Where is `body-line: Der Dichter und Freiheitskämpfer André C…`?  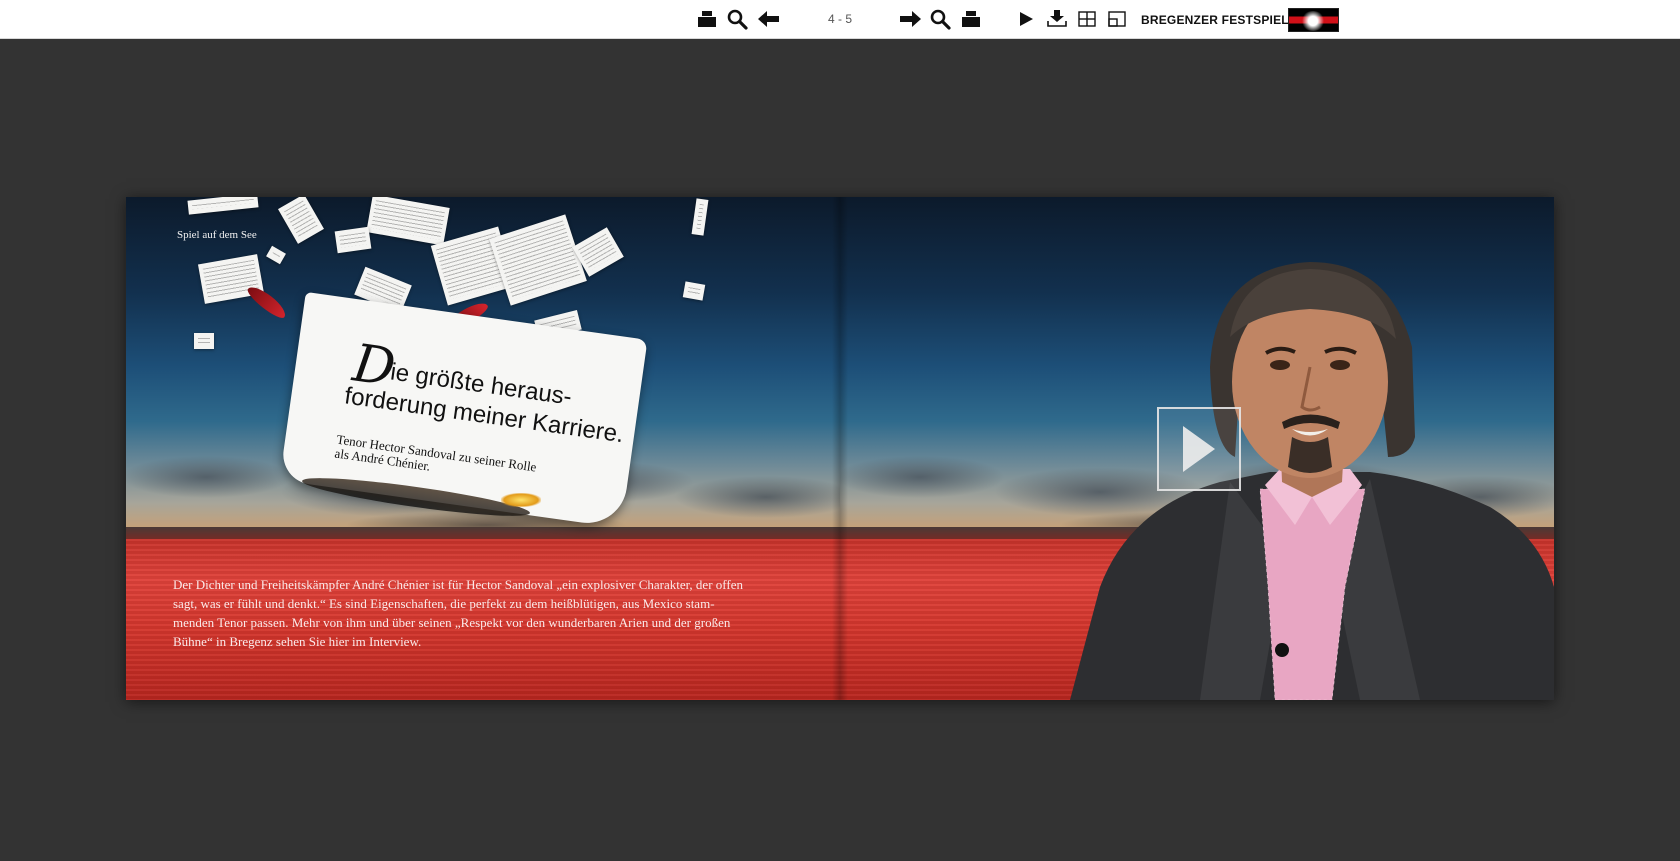 body-line: Der Dichter und Freiheitskämpfer André C… is located at coordinates (458, 584).